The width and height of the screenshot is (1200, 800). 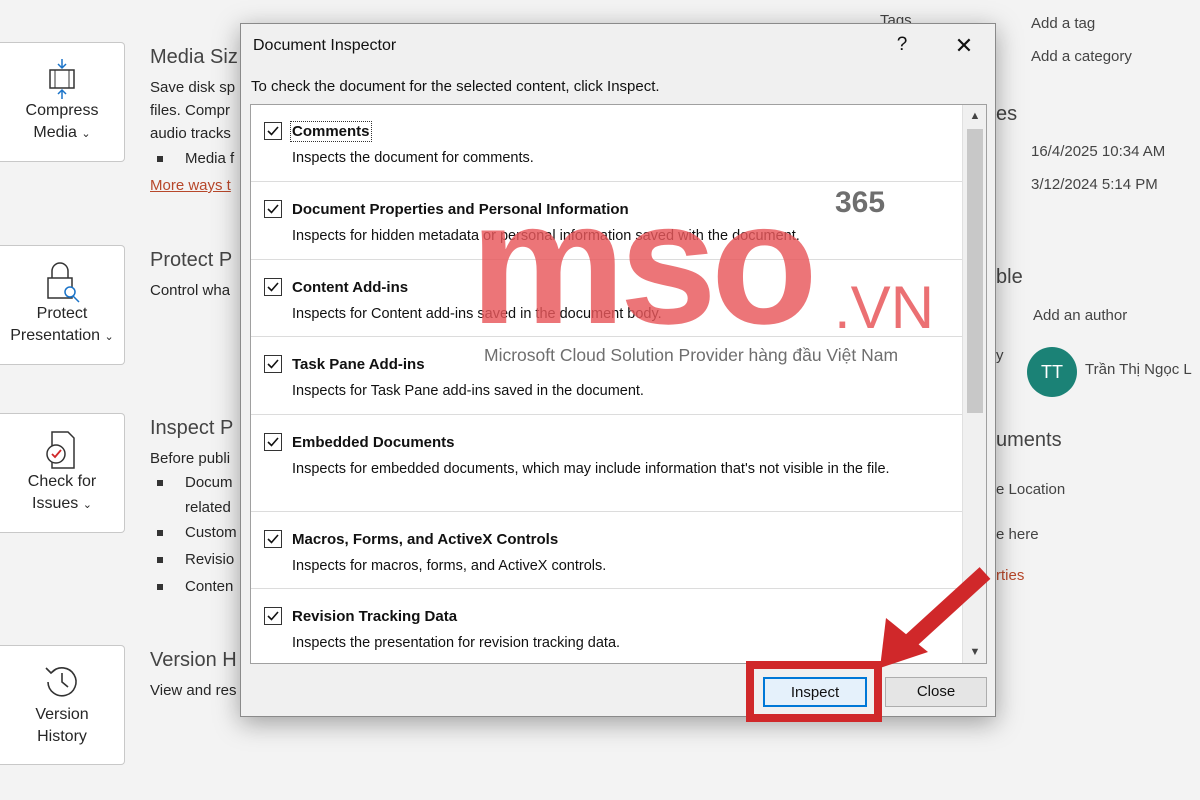 I want to click on history-clock-icon, so click(x=62, y=685).